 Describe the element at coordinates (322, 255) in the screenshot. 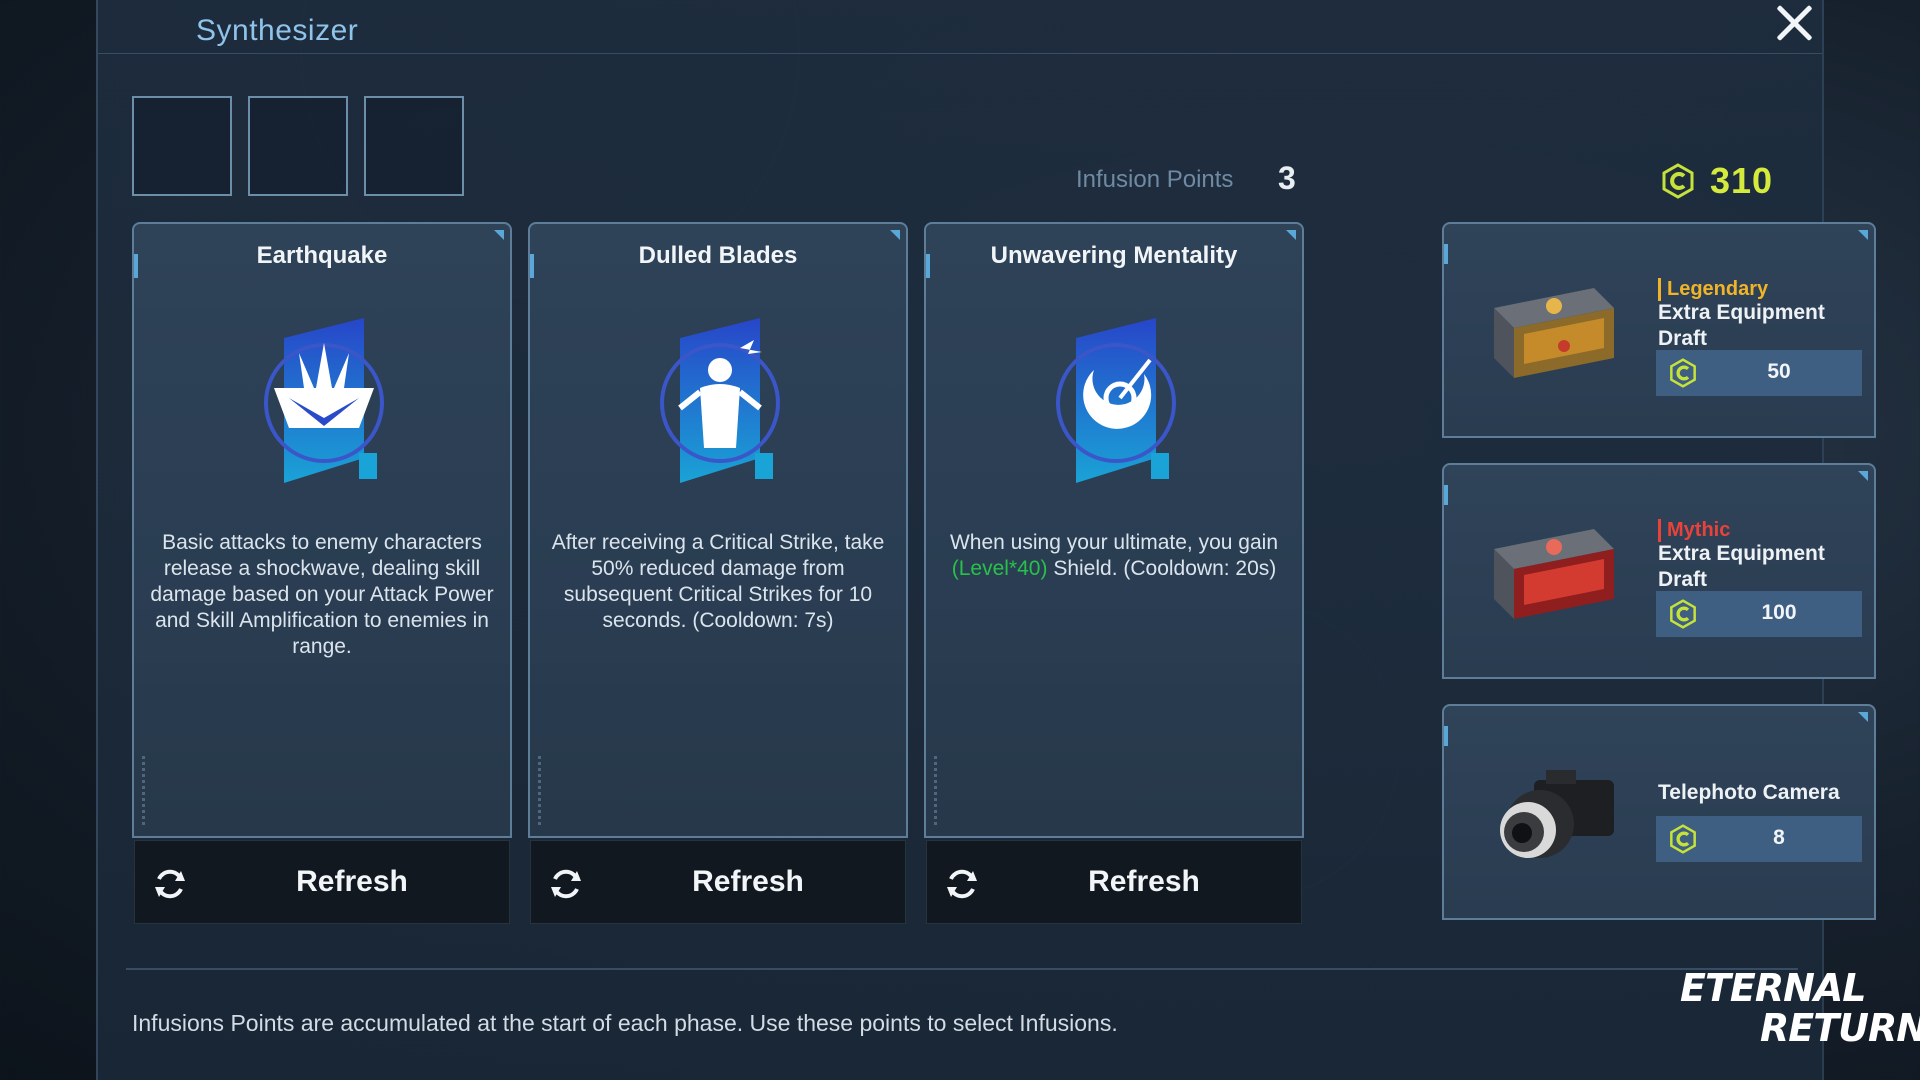

I see `card-title: Earthquake` at that location.